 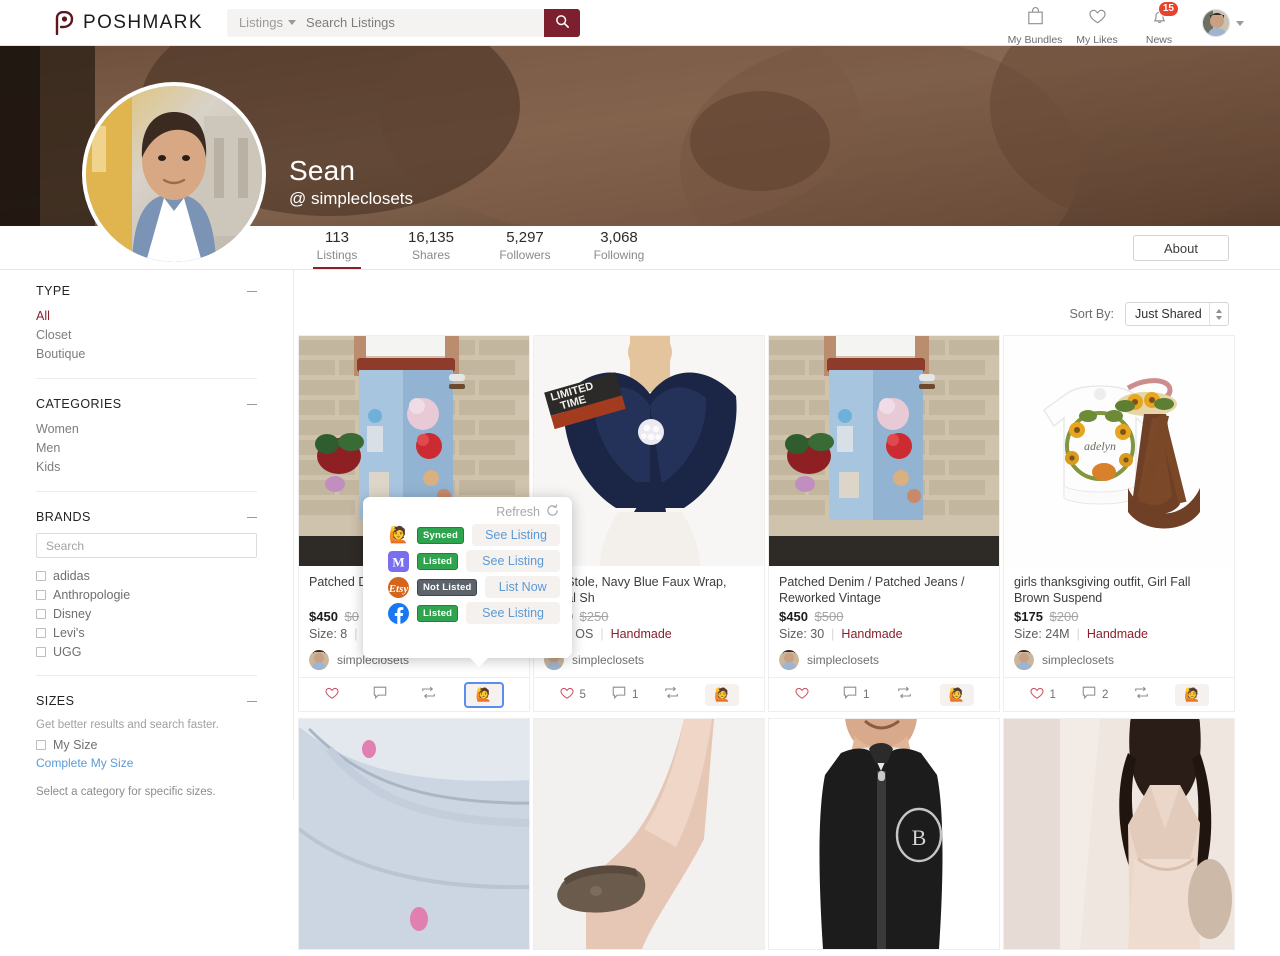 What do you see at coordinates (398, 613) in the screenshot?
I see `facebook-icon` at bounding box center [398, 613].